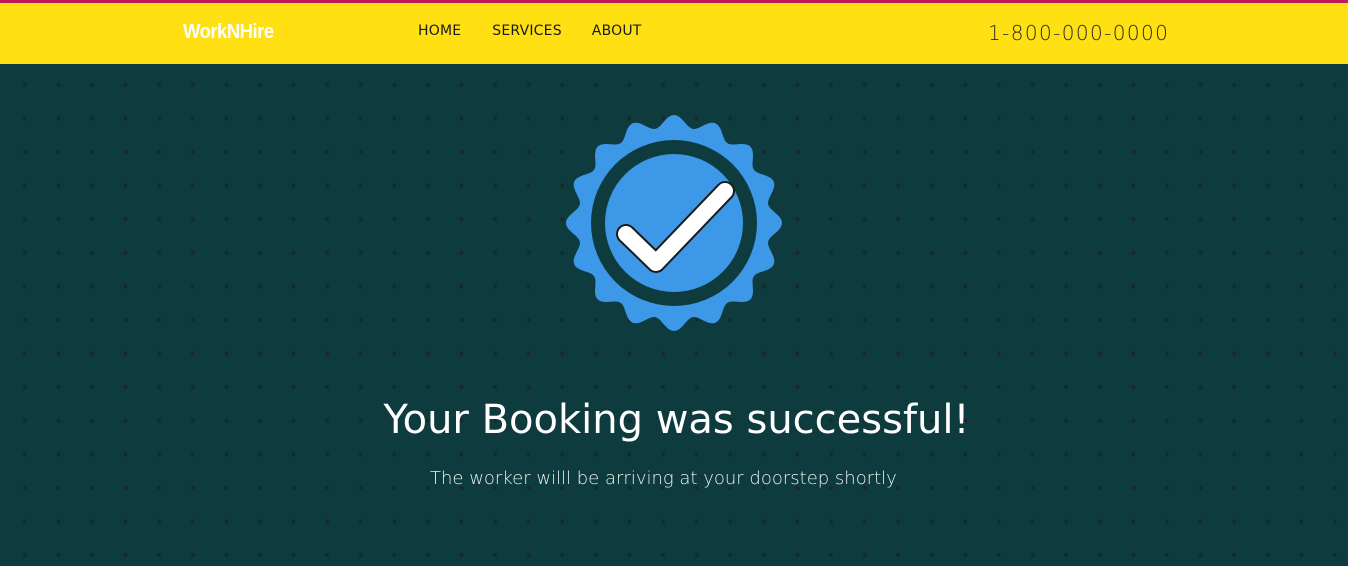 This screenshot has height=568, width=1353. What do you see at coordinates (1350, 284) in the screenshot?
I see `right-page-edge` at bounding box center [1350, 284].